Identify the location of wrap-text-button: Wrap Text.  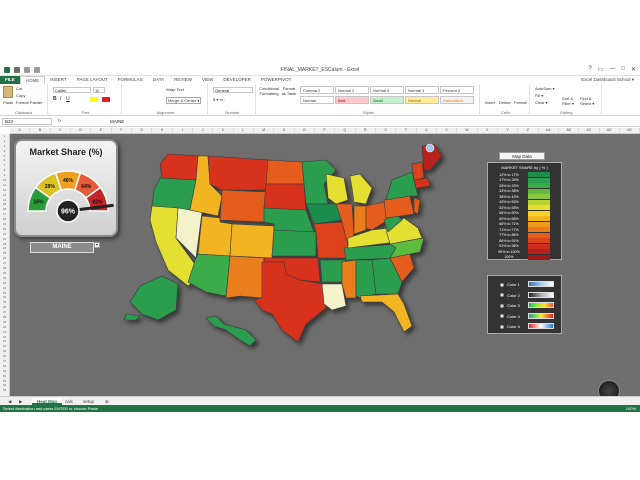
(175, 89).